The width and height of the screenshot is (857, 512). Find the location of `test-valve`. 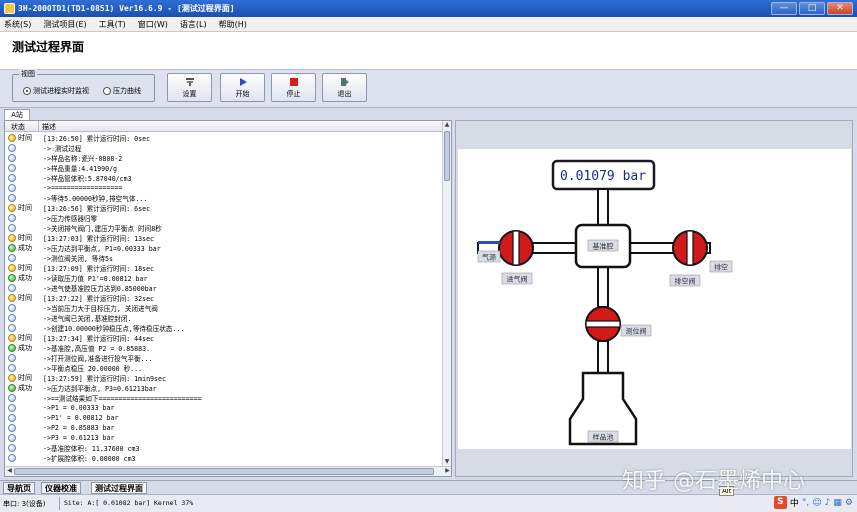

test-valve is located at coordinates (603, 324).